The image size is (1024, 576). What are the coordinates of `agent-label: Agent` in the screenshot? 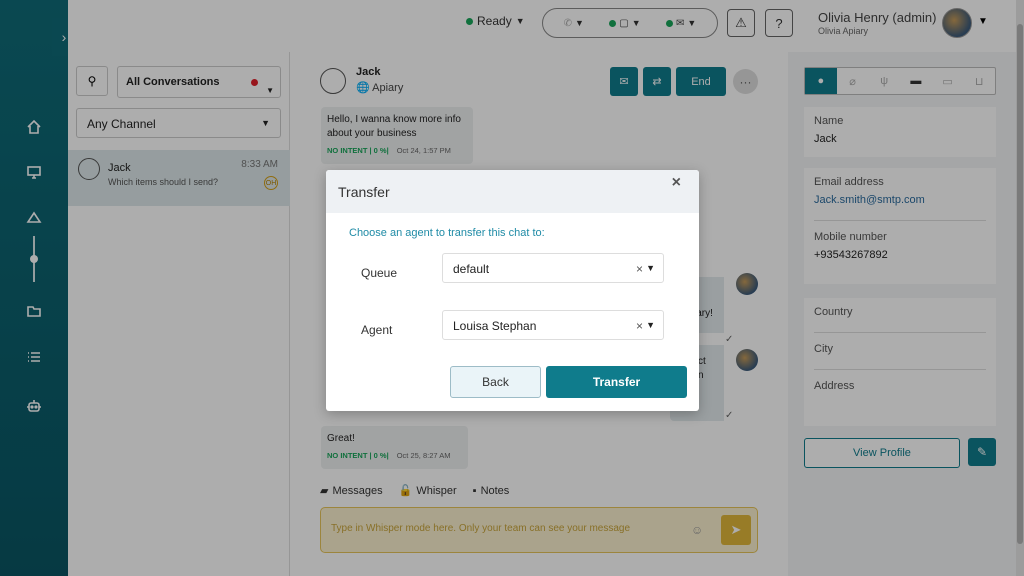 It's located at (377, 330).